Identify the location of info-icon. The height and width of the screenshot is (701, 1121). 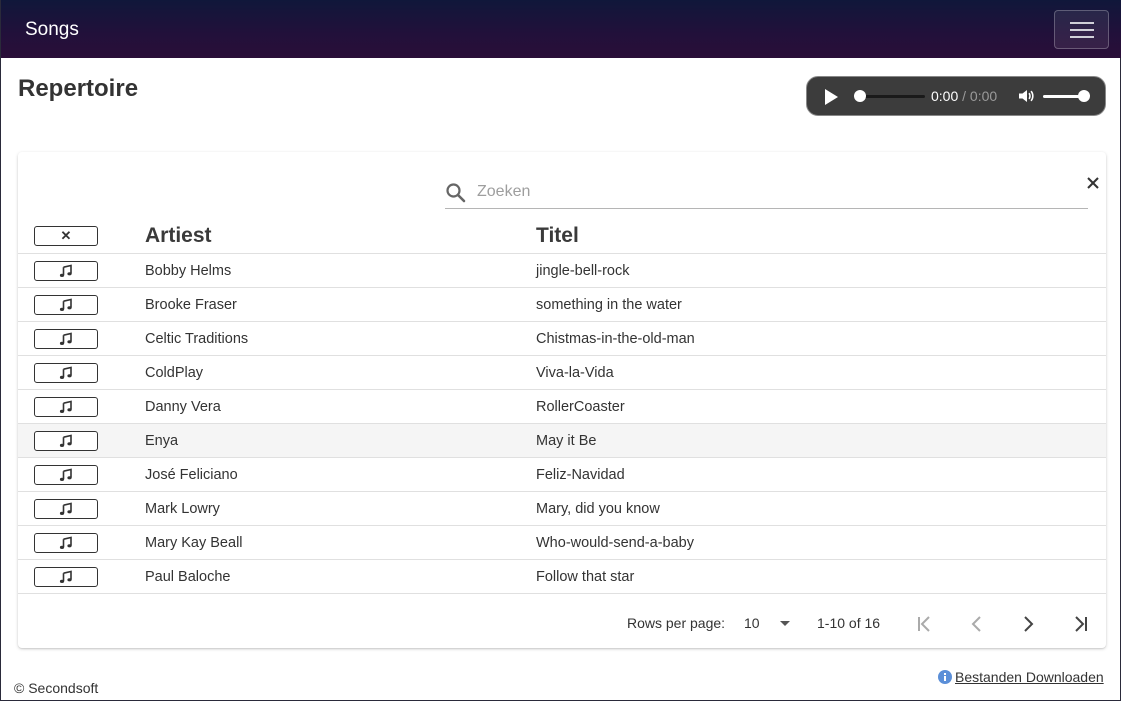
(945, 677).